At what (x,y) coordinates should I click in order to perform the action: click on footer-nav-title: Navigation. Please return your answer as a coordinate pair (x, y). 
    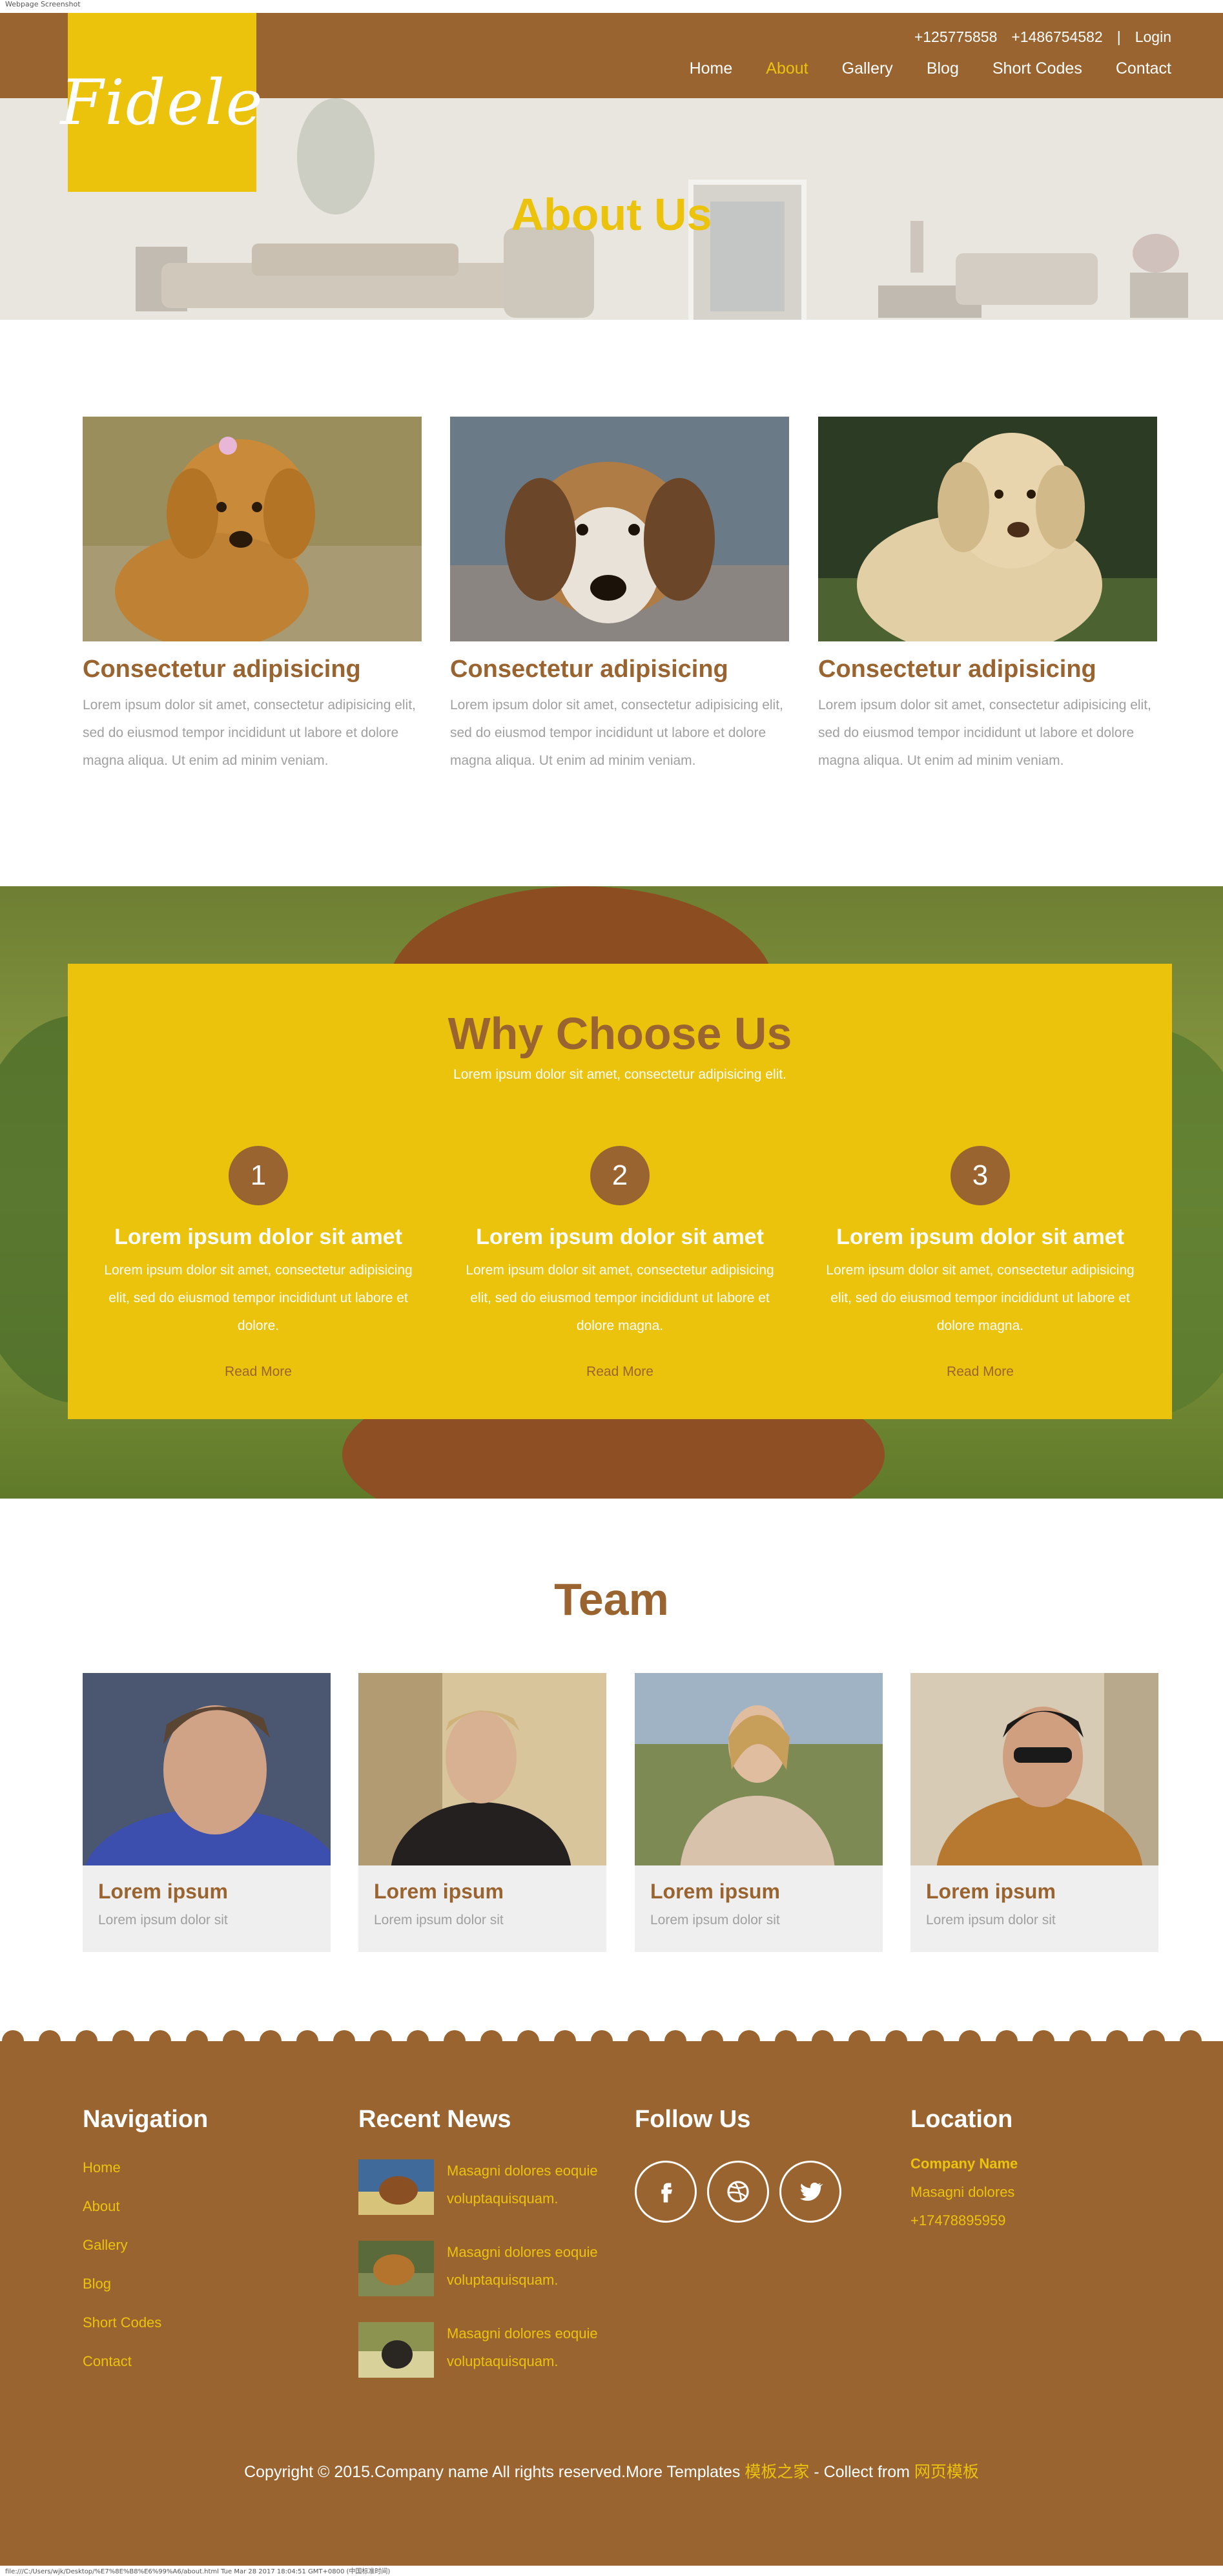
    Looking at the image, I should click on (146, 2119).